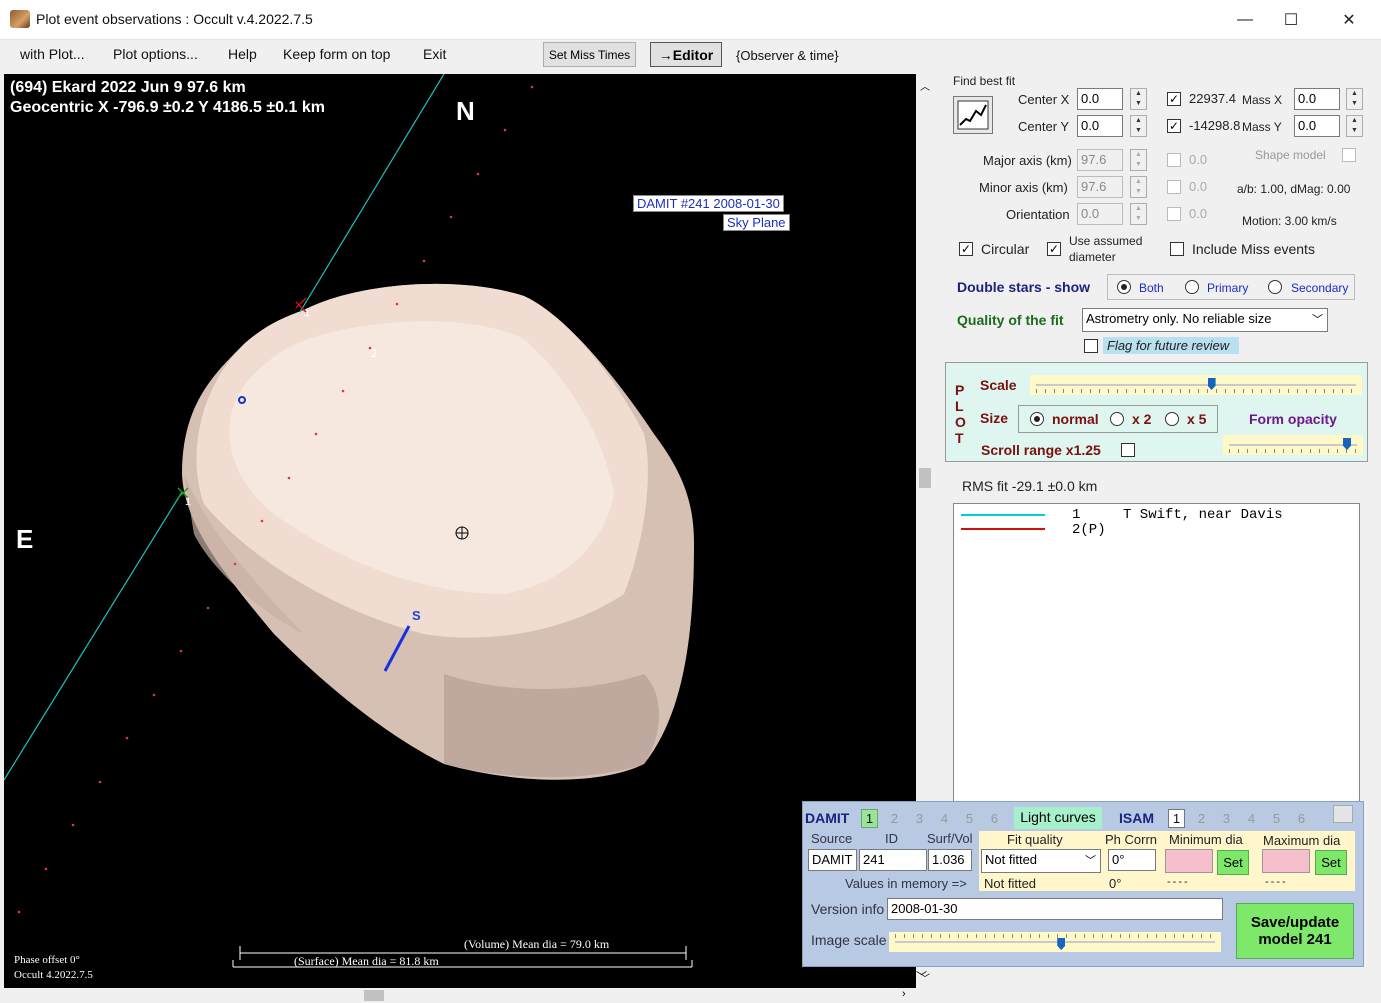 The width and height of the screenshot is (1381, 1003). What do you see at coordinates (925, 478) in the screenshot?
I see `scroll-thumb` at bounding box center [925, 478].